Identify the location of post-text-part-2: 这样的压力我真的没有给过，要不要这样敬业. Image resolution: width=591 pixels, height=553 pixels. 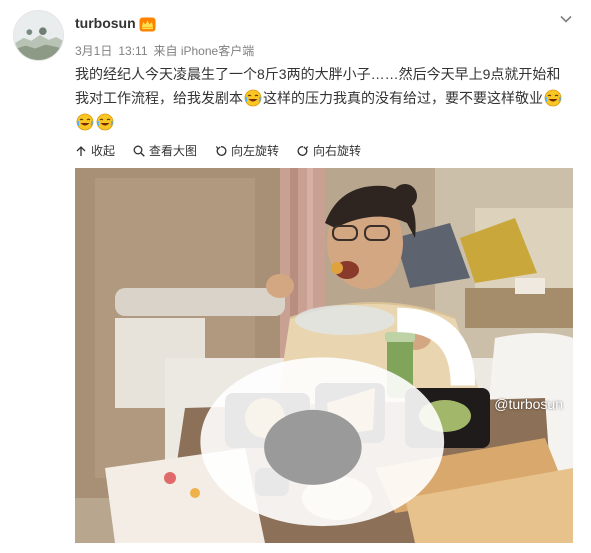
(403, 98).